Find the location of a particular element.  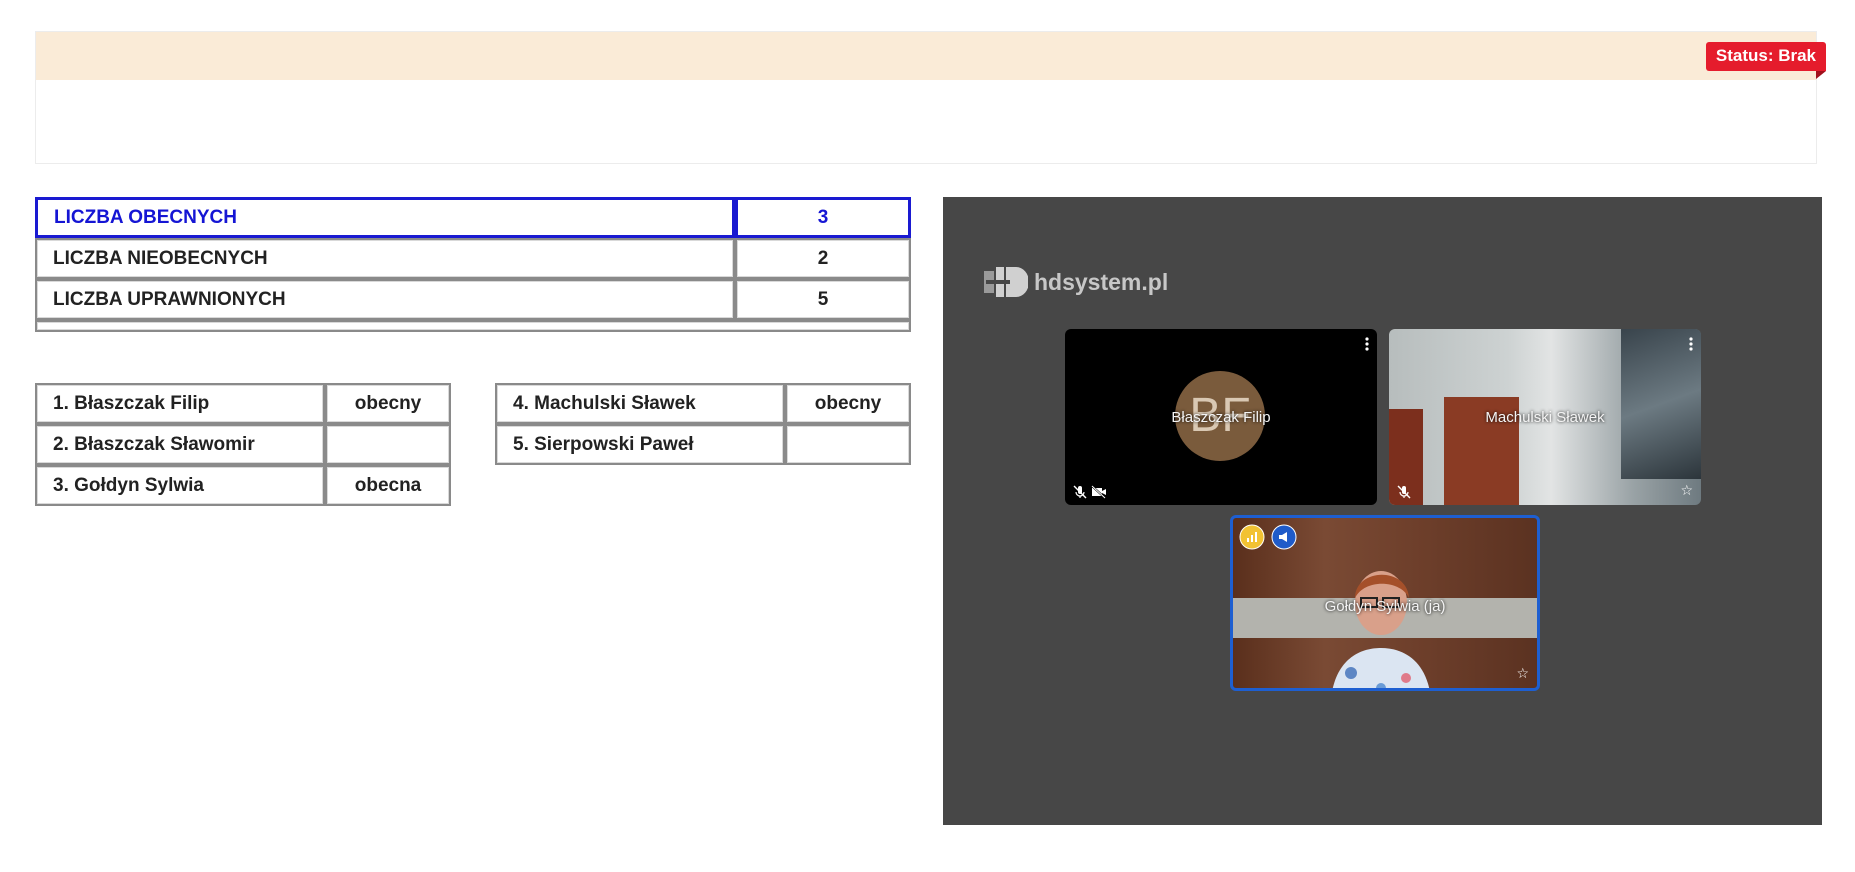

summary-row-absent: LICZBA NIEOBECNYCH 2 is located at coordinates (473, 258).